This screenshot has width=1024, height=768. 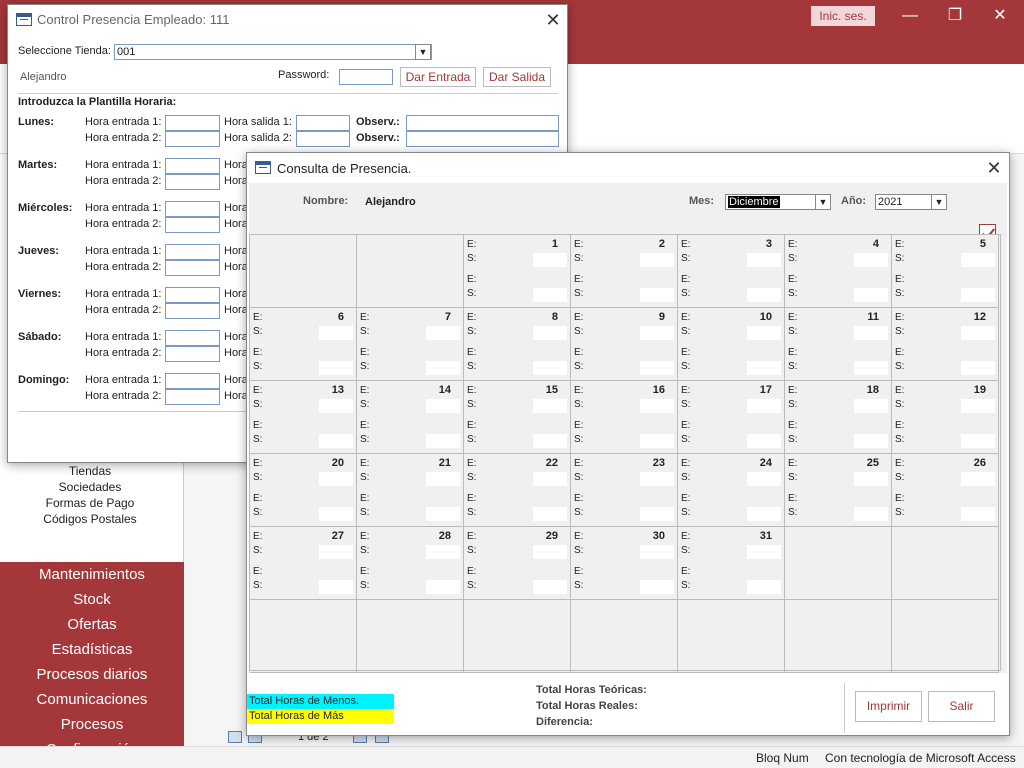 I want to click on menu-estadisticas: Estadísticas, so click(x=92, y=649).